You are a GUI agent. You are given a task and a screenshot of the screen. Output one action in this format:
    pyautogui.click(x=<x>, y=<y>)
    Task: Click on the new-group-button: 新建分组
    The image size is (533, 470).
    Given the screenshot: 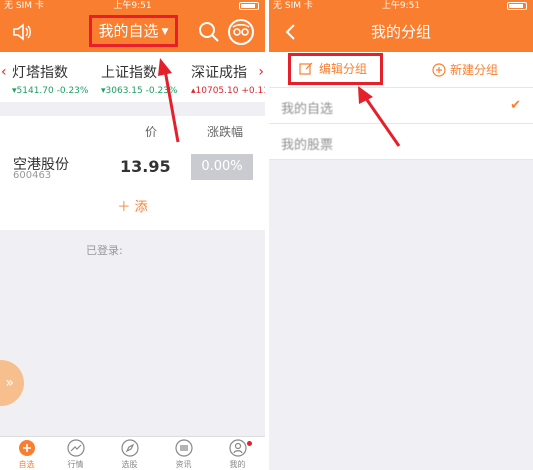 What is the action you would take?
    pyautogui.click(x=465, y=69)
    